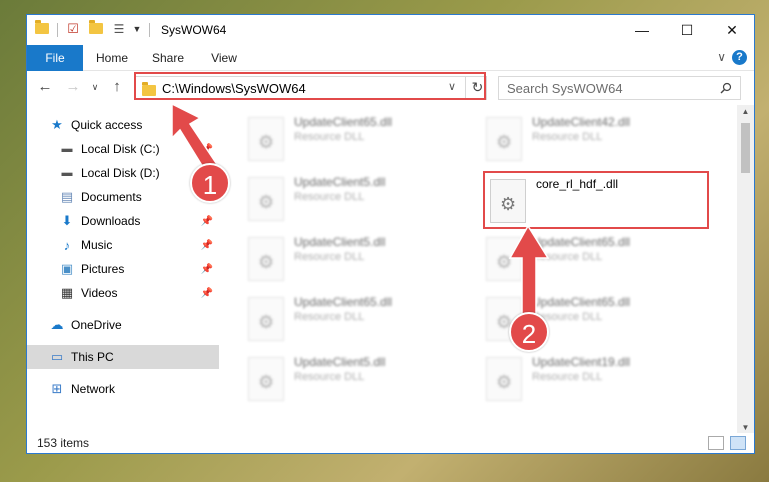 Image resolution: width=769 pixels, height=482 pixels. What do you see at coordinates (96, 325) in the screenshot?
I see `sidebar-item-label: OneDrive` at bounding box center [96, 325].